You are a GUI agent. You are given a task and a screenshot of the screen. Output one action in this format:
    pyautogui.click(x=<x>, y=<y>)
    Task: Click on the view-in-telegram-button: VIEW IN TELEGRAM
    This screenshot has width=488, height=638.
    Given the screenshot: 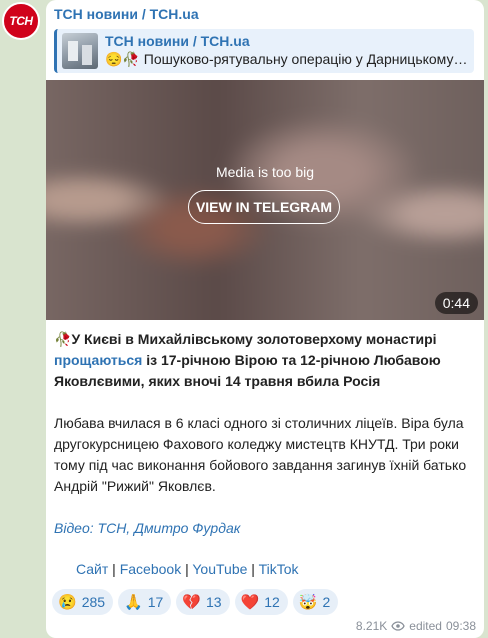 What is the action you would take?
    pyautogui.click(x=264, y=207)
    